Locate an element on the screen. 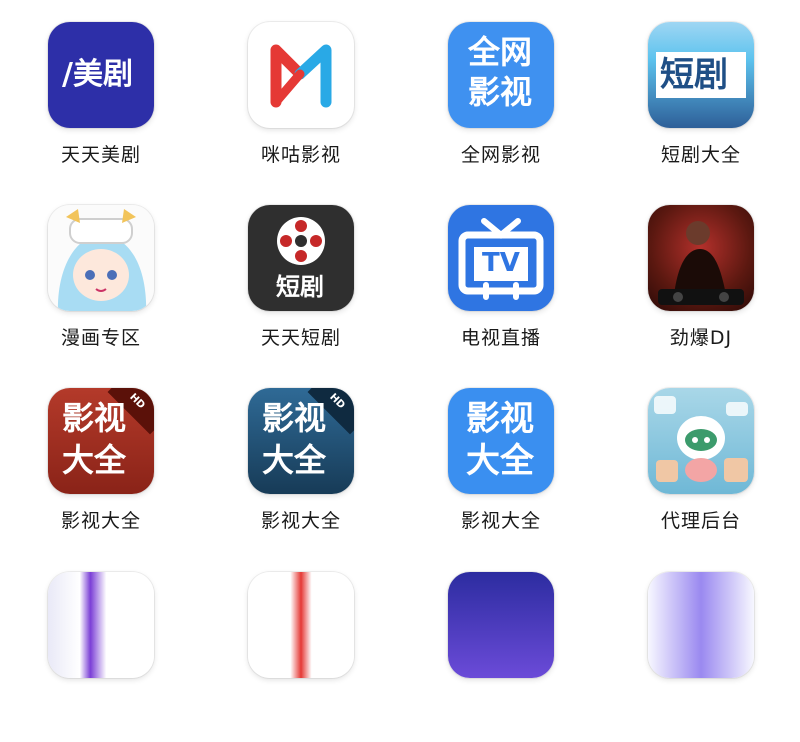 This screenshot has height=742, width=800. app-label: 劲爆DJ is located at coordinates (701, 338).